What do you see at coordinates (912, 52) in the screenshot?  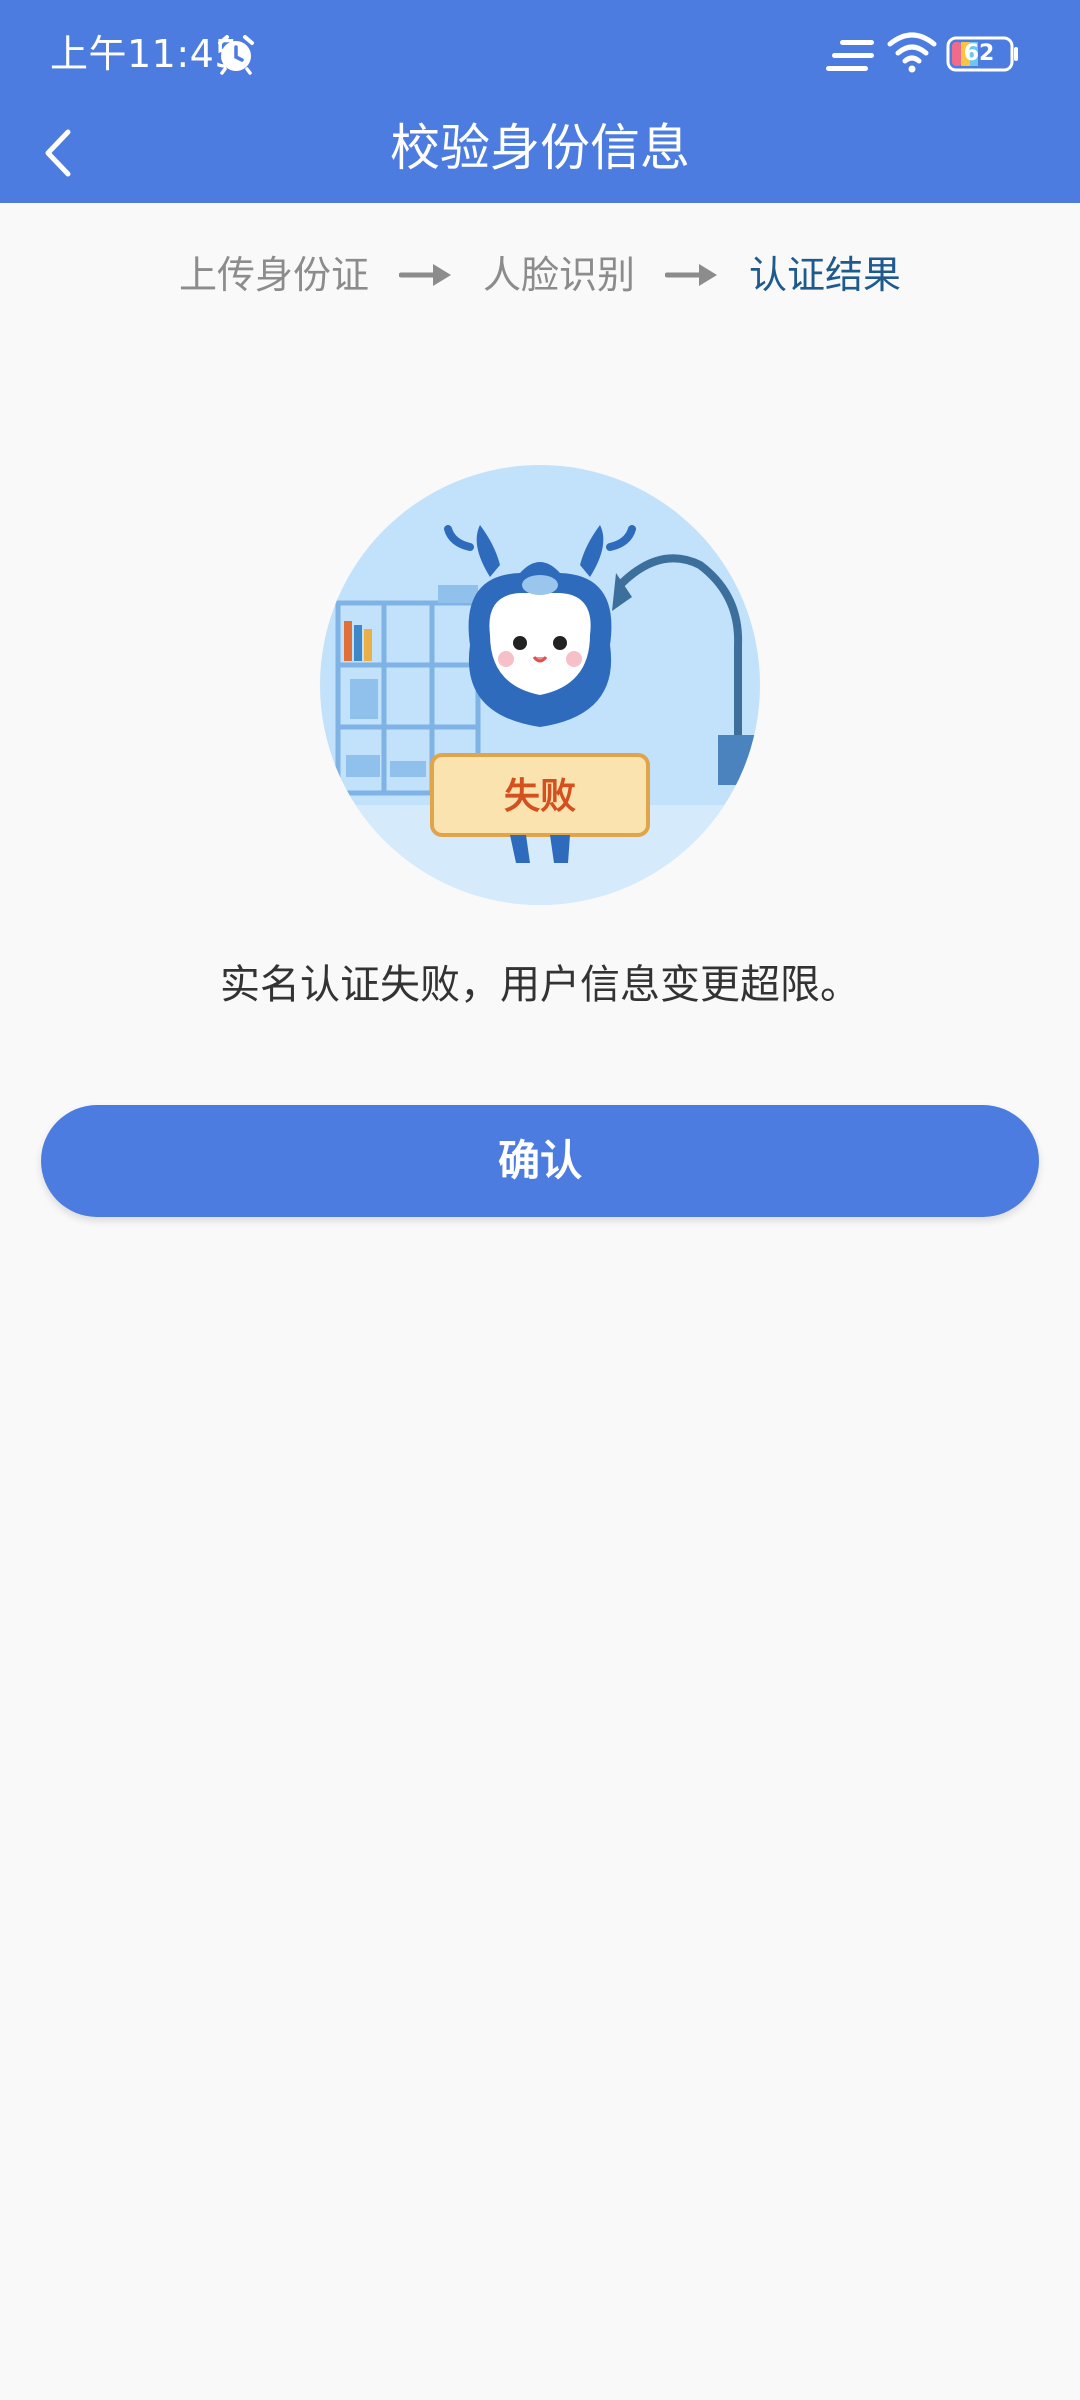 I see `wifi-icon` at bounding box center [912, 52].